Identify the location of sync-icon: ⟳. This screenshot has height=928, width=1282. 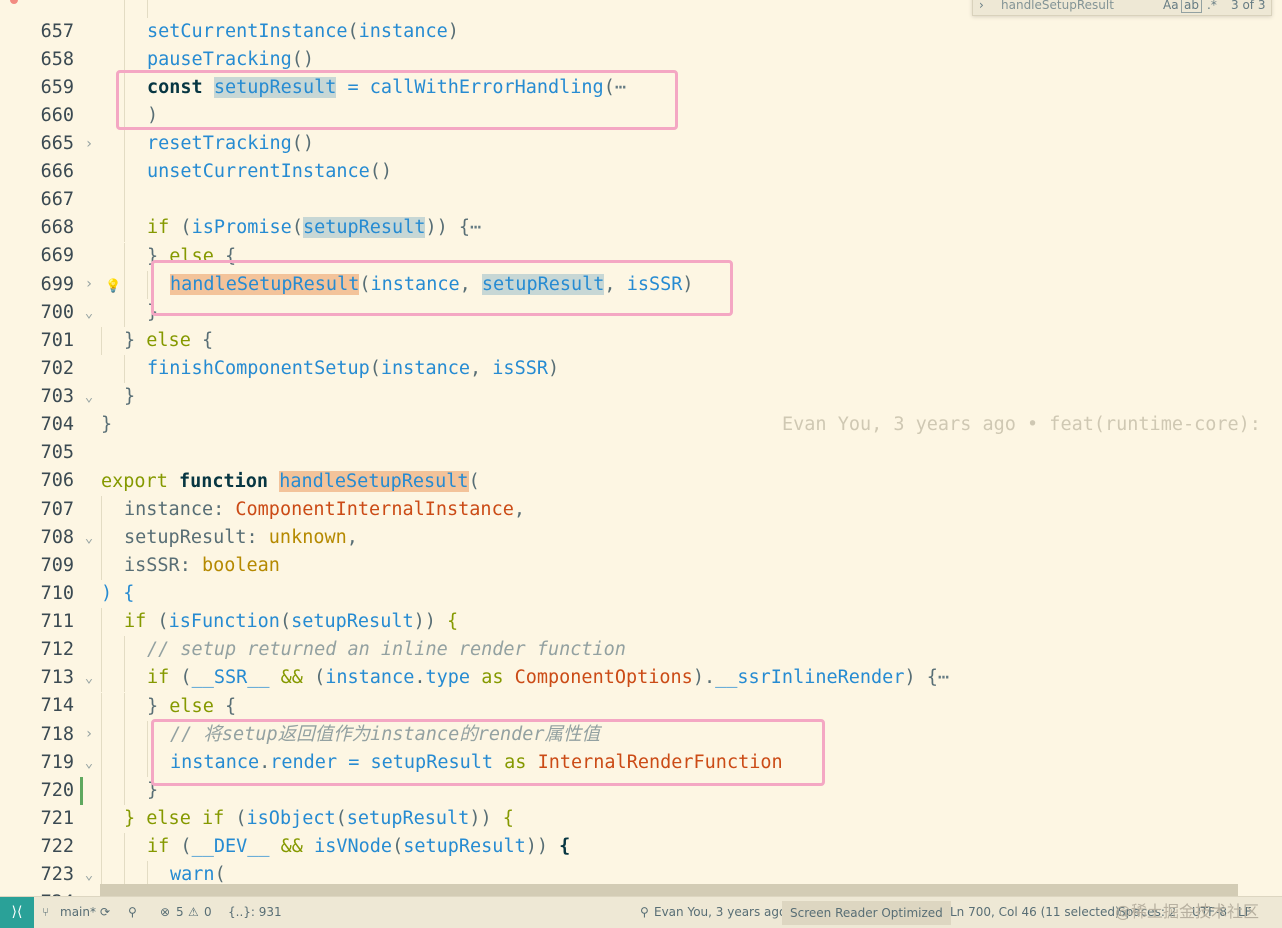
(105, 912).